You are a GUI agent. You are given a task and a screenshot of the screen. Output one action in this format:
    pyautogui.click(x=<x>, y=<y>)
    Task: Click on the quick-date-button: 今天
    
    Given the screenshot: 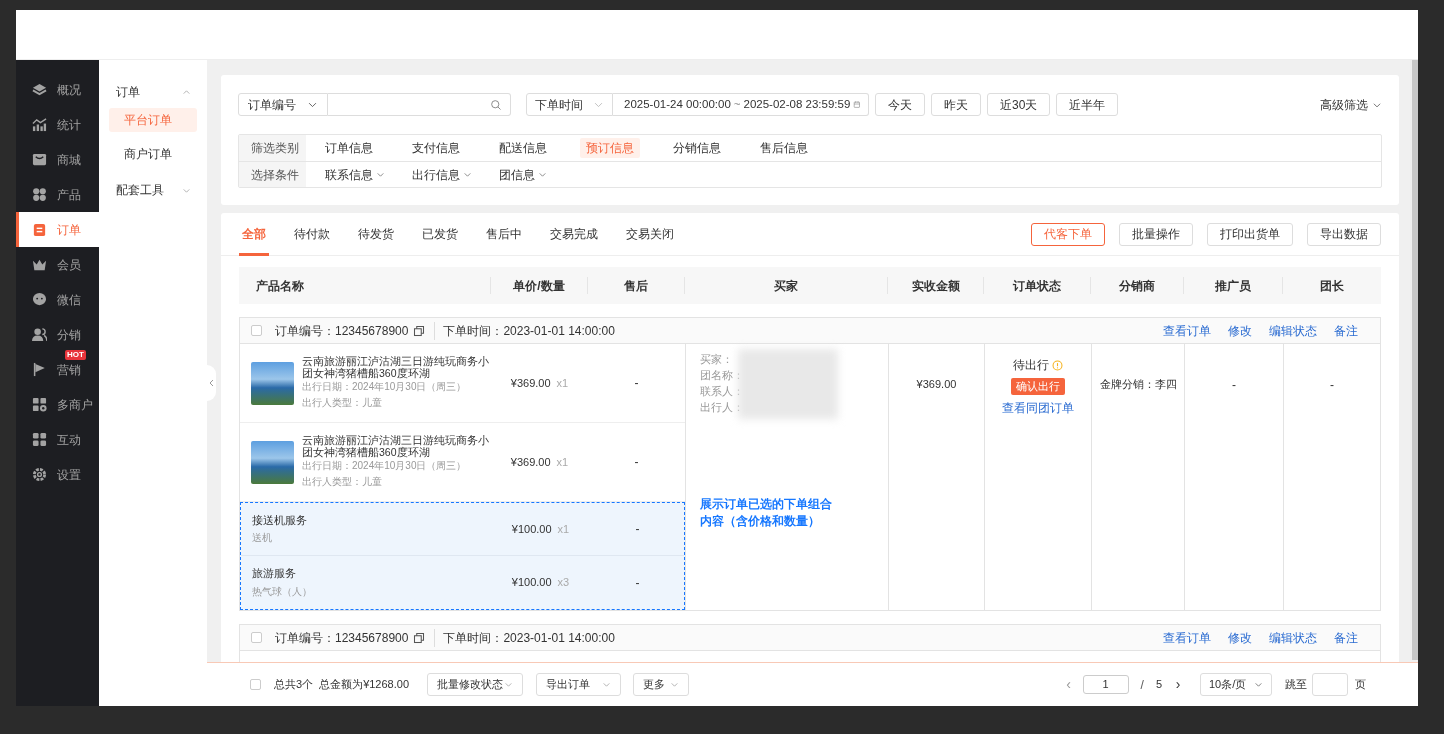 What is the action you would take?
    pyautogui.click(x=900, y=104)
    